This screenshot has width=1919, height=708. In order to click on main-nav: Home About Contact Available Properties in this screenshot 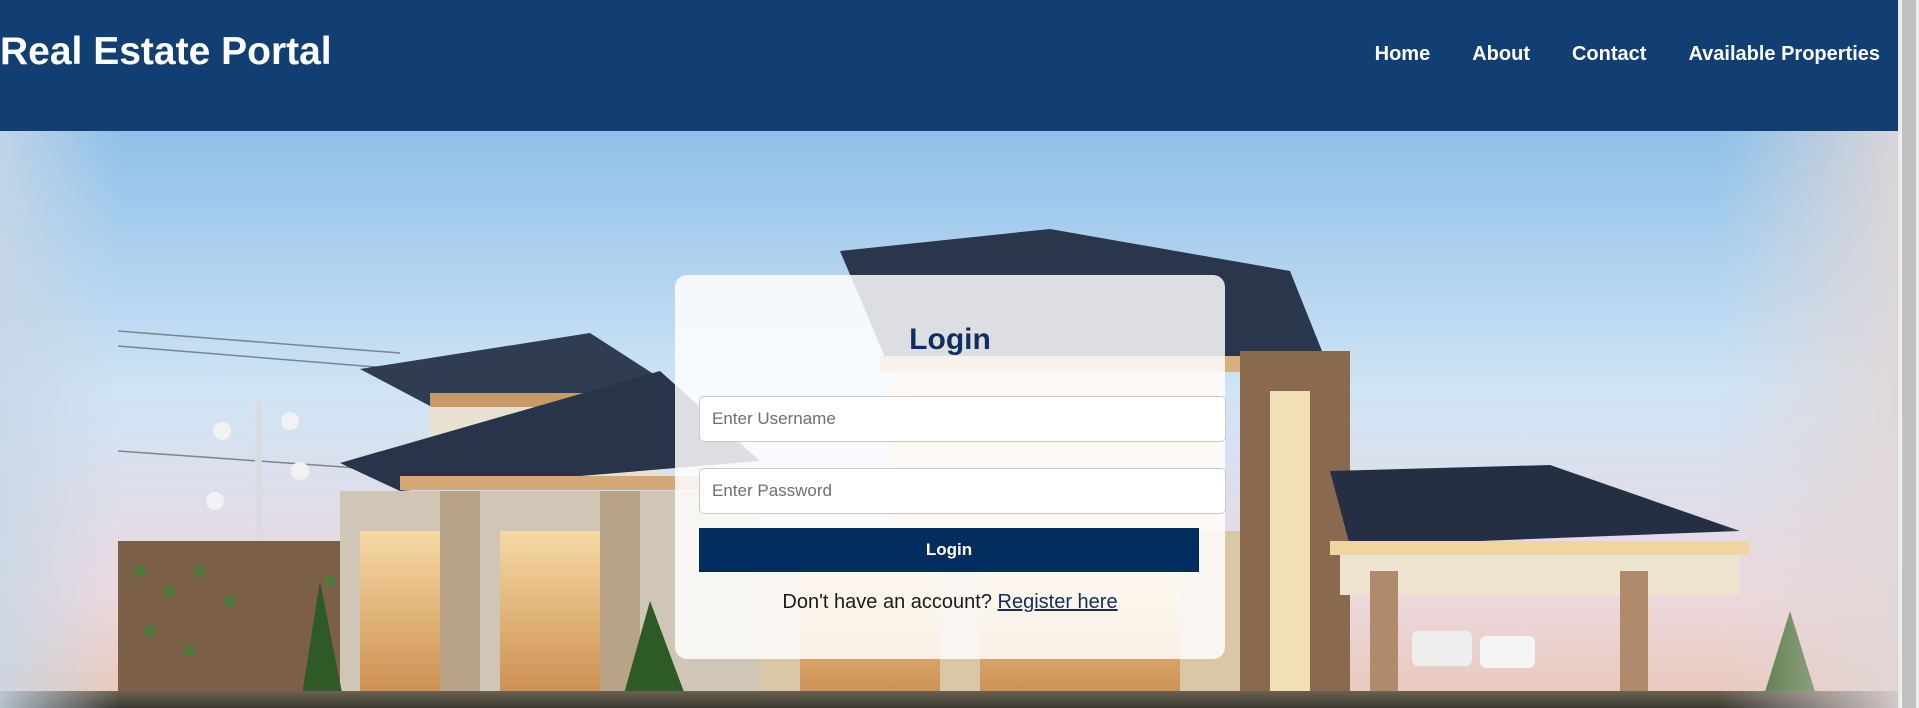, I will do `click(1606, 54)`.